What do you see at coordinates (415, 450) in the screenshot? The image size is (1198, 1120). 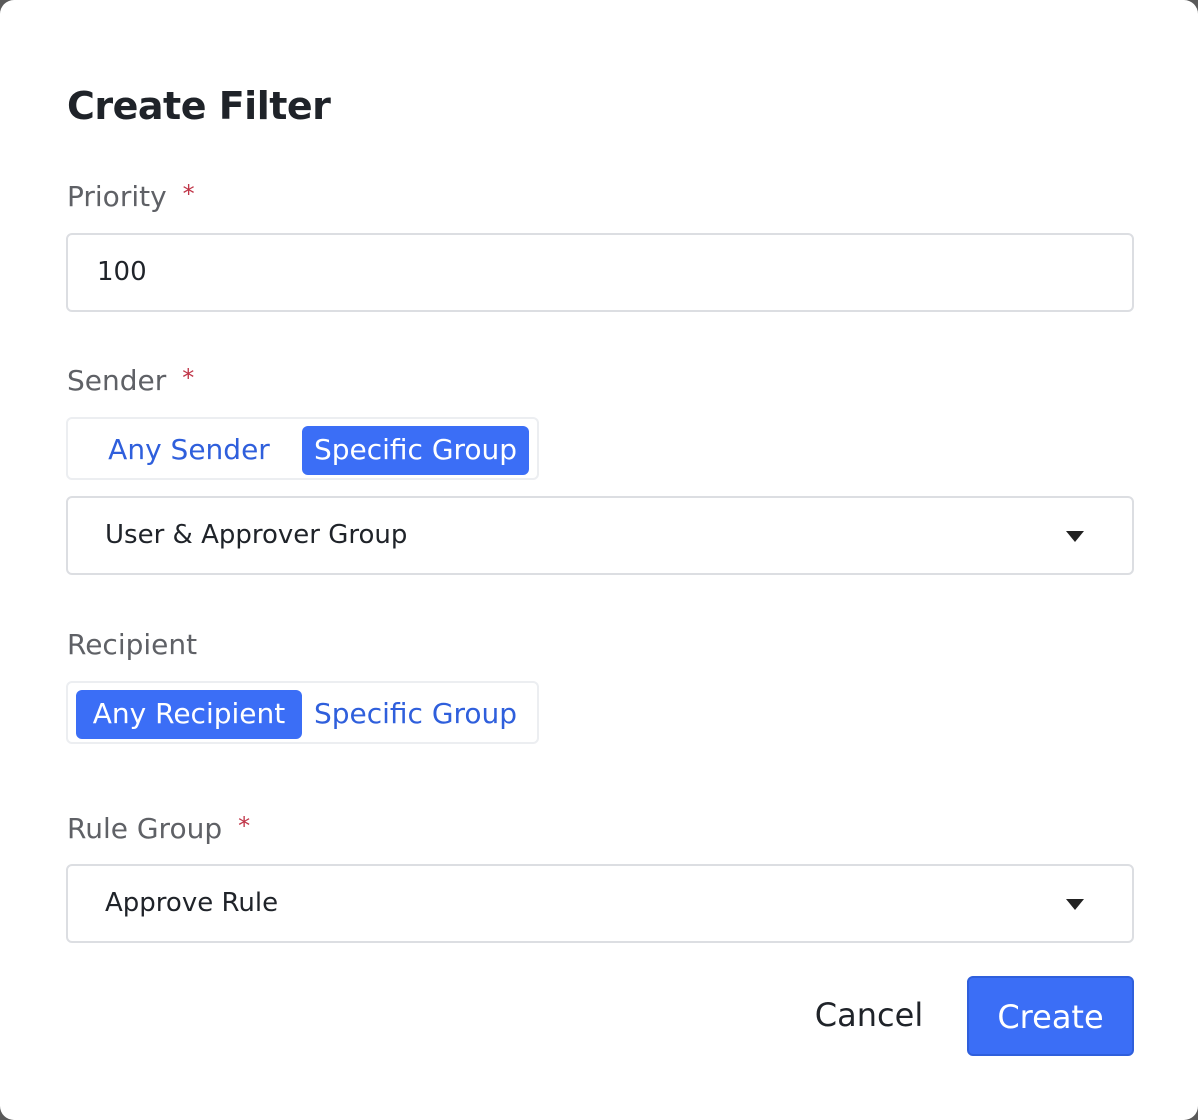 I see `sender-option-specific-group: Specific Group` at bounding box center [415, 450].